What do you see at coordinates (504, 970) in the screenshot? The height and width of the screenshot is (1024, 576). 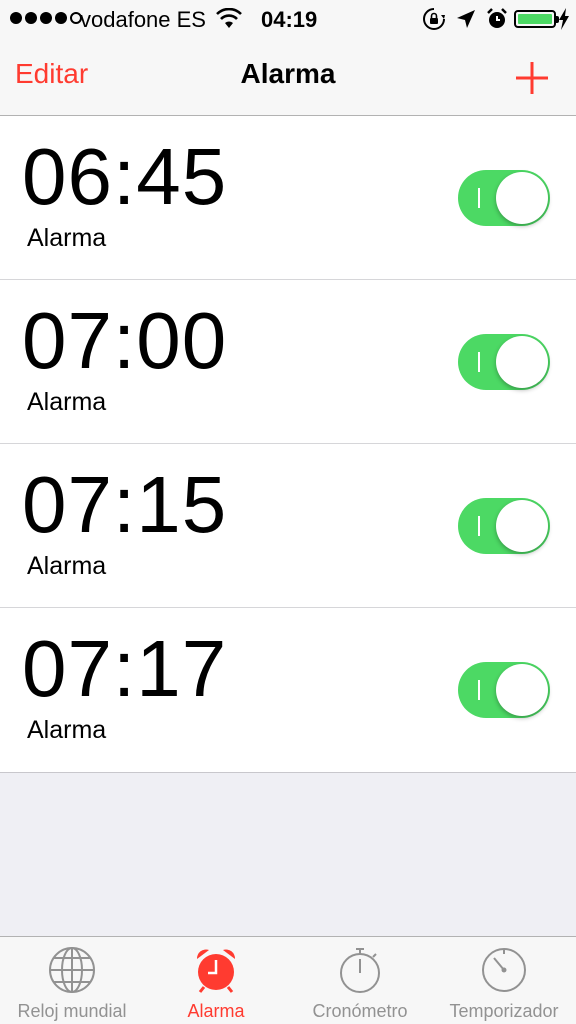 I see `timer-icon` at bounding box center [504, 970].